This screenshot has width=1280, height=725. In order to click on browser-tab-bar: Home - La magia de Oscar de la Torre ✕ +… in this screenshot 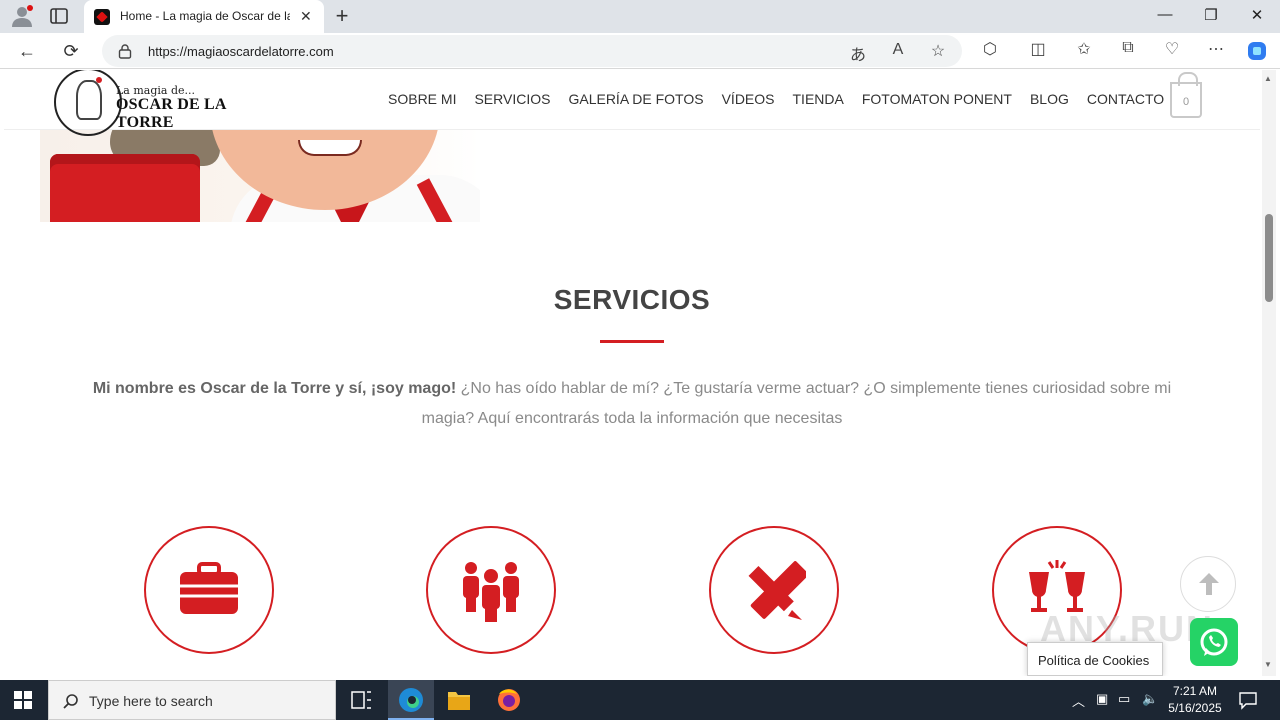, I will do `click(640, 16)`.